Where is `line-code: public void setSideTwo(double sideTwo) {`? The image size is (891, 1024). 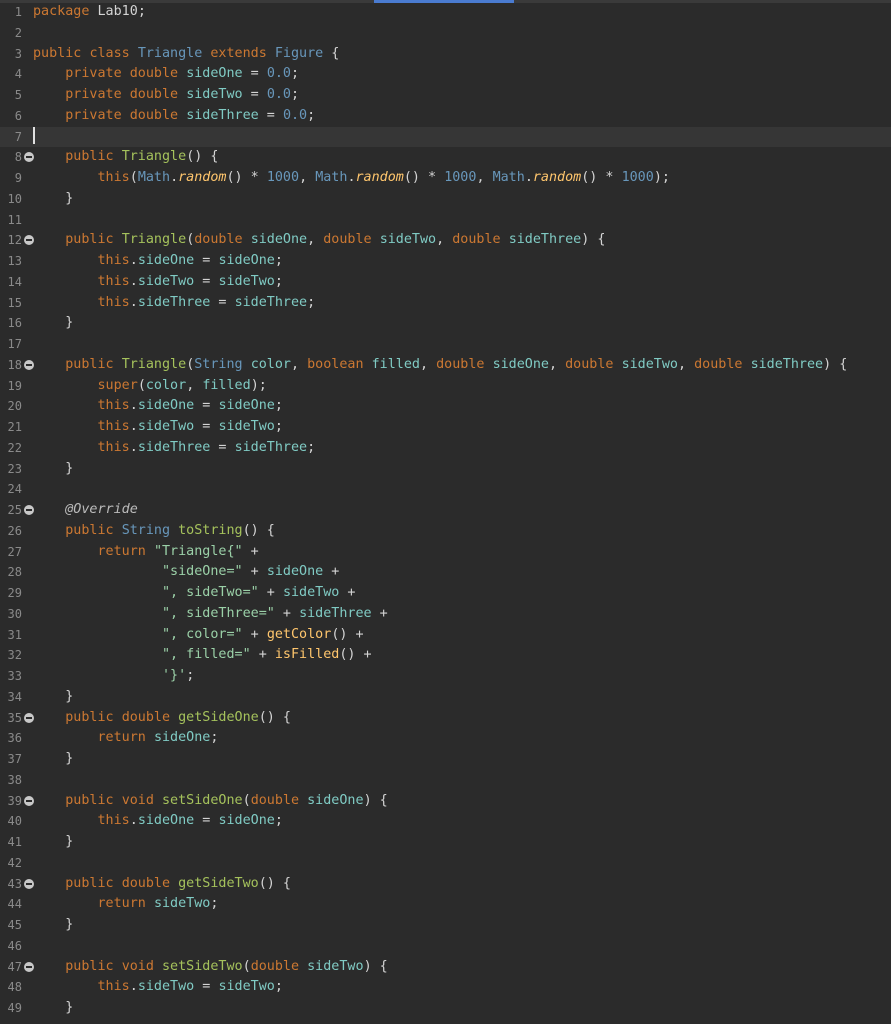 line-code: public void setSideTwo(double sideTwo) { is located at coordinates (226, 966).